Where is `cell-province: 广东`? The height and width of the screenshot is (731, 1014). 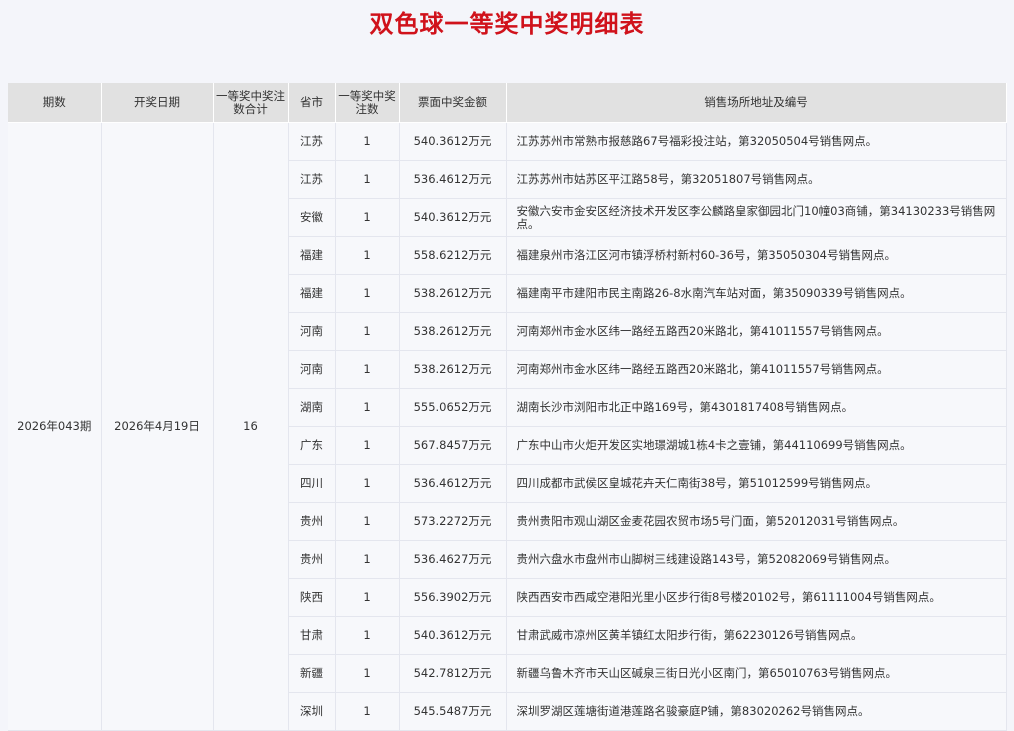 cell-province: 广东 is located at coordinates (312, 445).